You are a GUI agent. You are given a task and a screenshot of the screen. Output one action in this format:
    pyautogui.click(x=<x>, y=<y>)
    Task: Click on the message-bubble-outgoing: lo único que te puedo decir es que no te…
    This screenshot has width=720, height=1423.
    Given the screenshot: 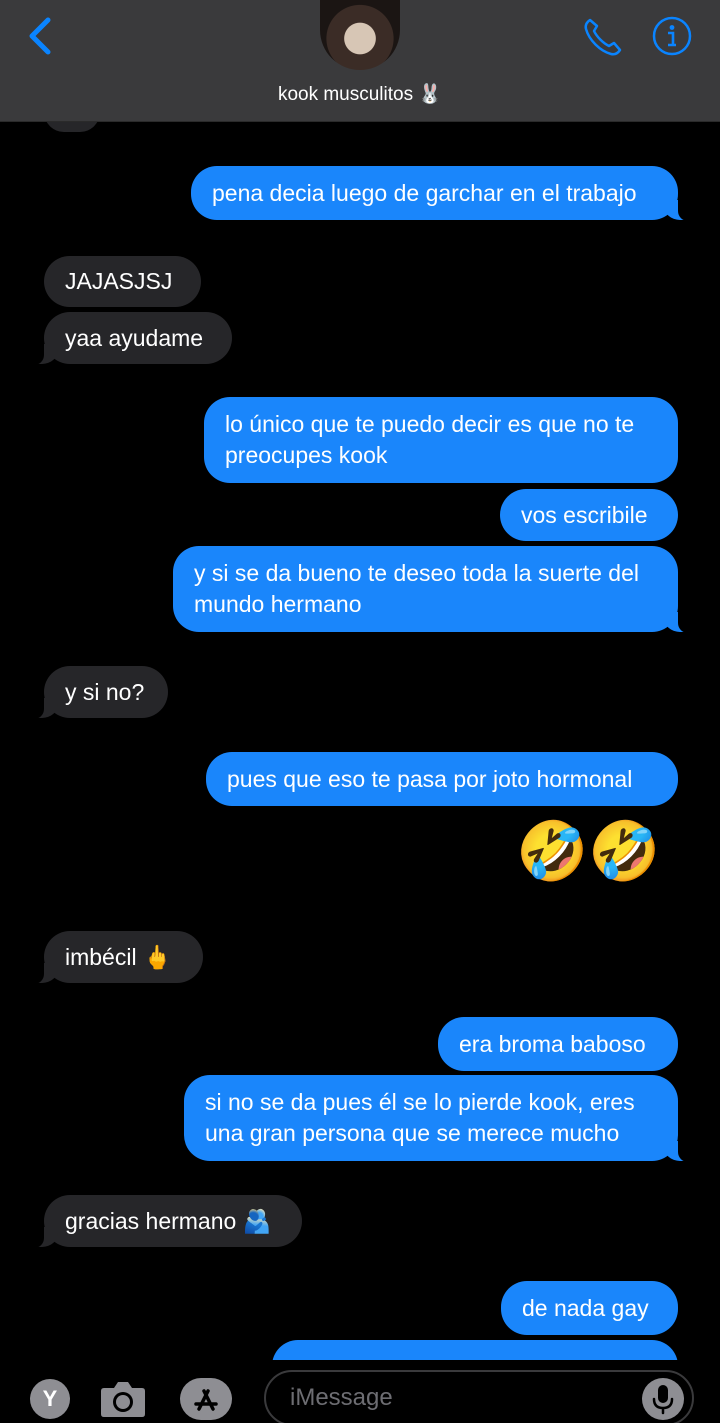 What is the action you would take?
    pyautogui.click(x=441, y=440)
    